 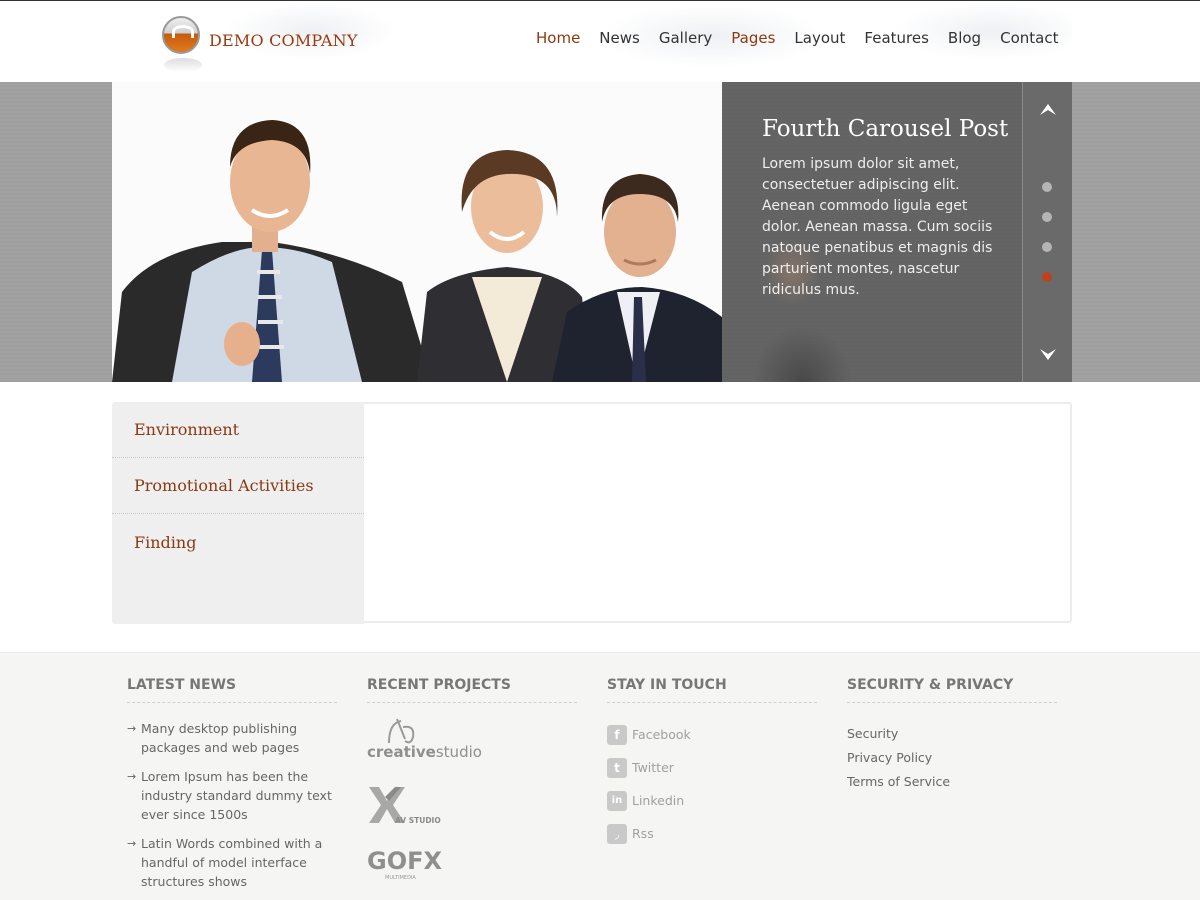 I want to click on nav-features: Features, so click(x=896, y=38).